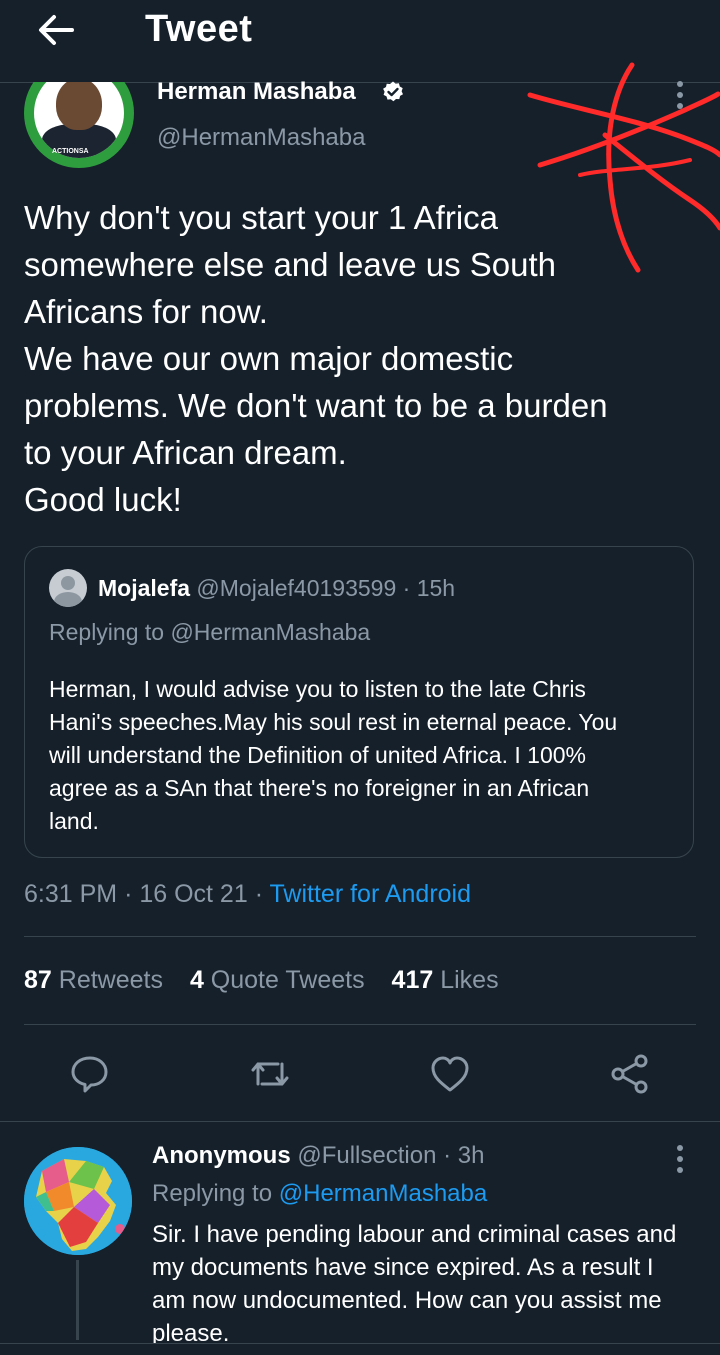 This screenshot has height=1355, width=720. What do you see at coordinates (393, 91) in the screenshot?
I see `verified-badge-icon` at bounding box center [393, 91].